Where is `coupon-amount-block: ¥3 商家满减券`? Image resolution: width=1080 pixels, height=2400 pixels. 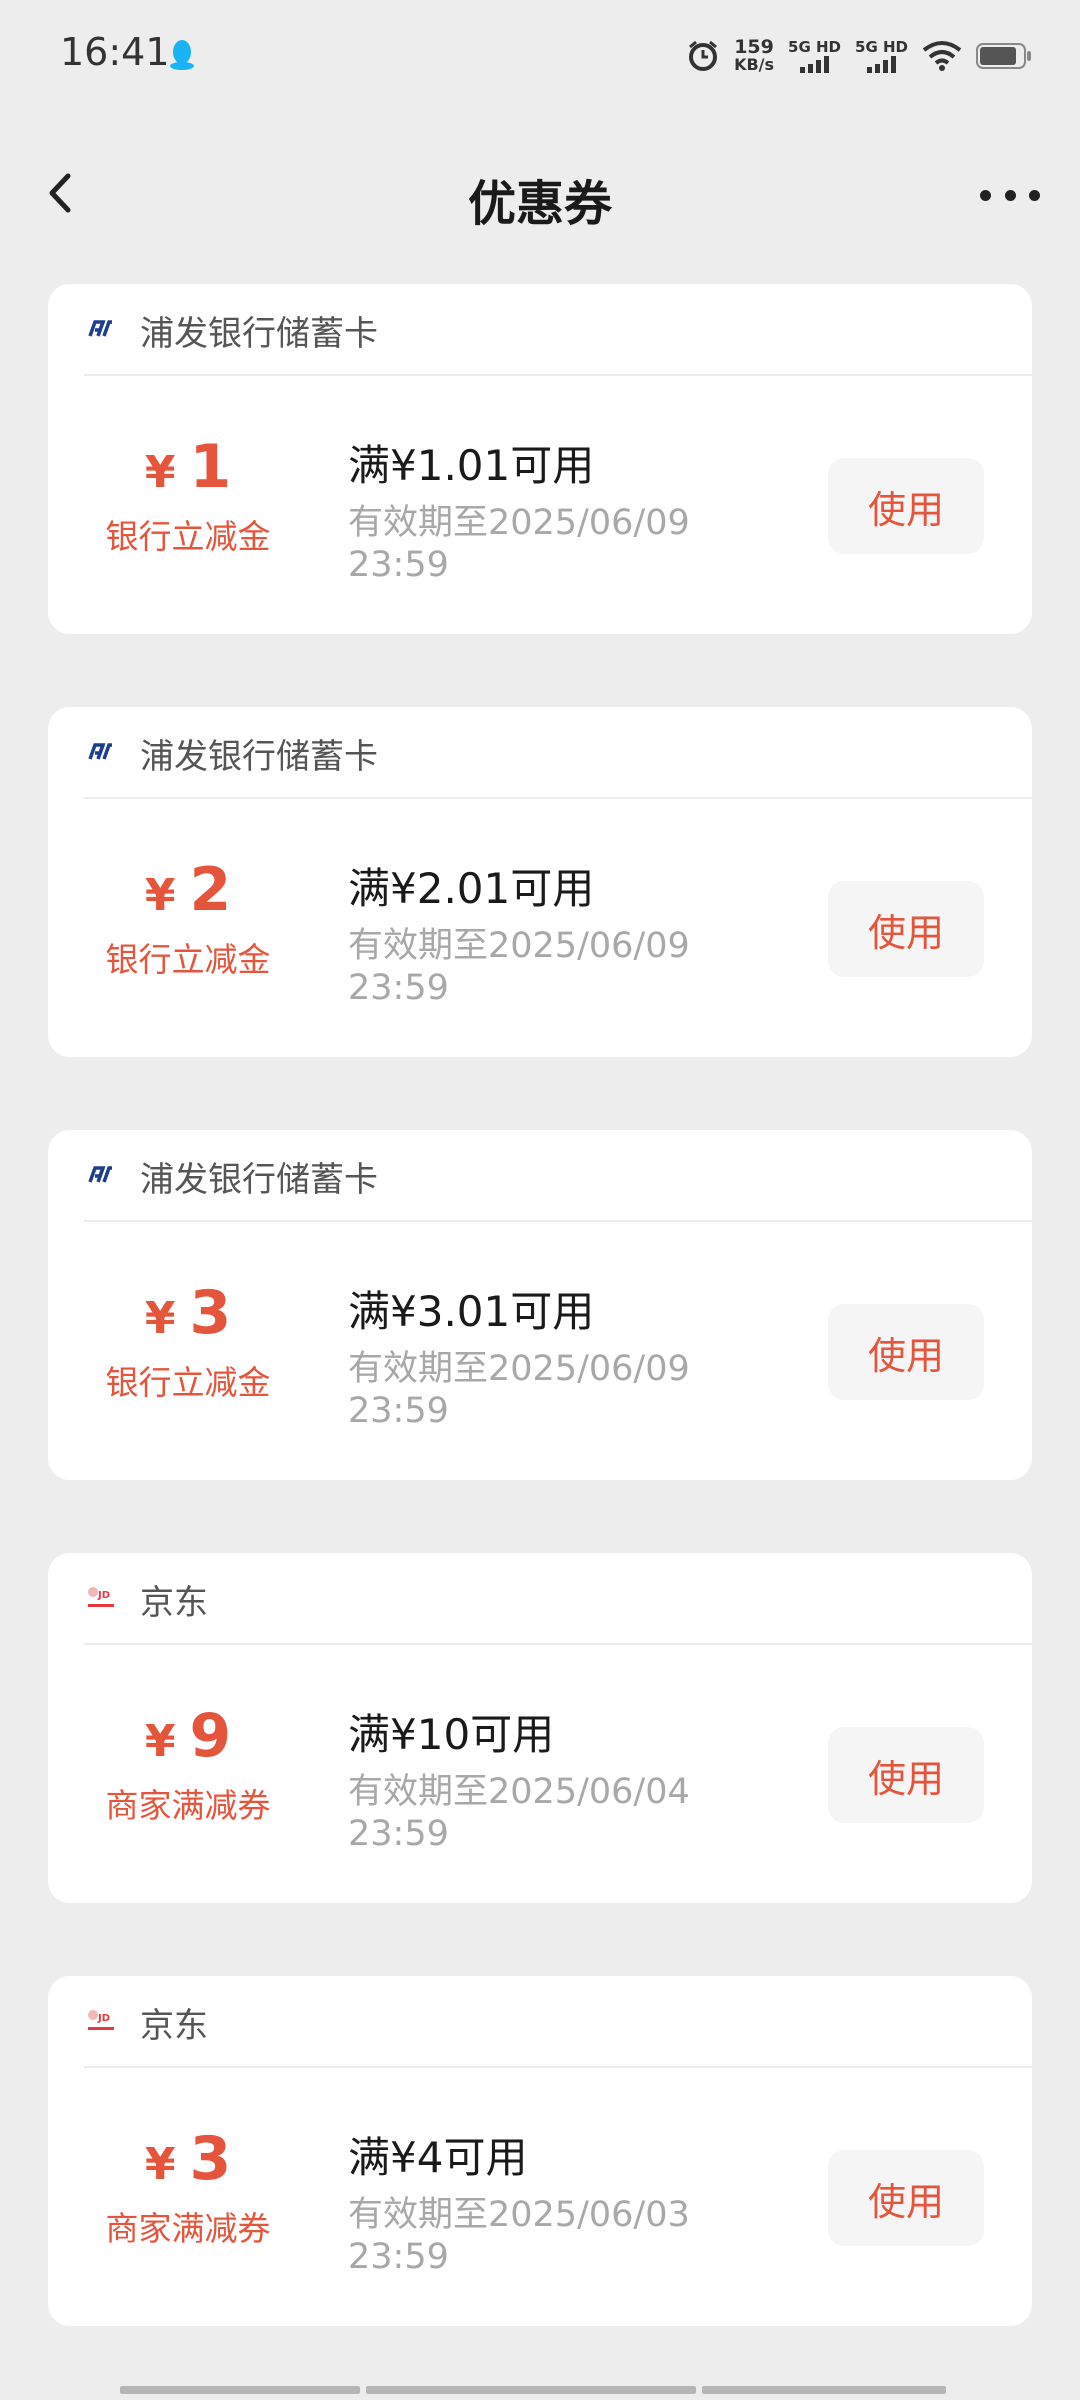
coupon-amount-block: ¥3 商家满减券 is located at coordinates (188, 2188).